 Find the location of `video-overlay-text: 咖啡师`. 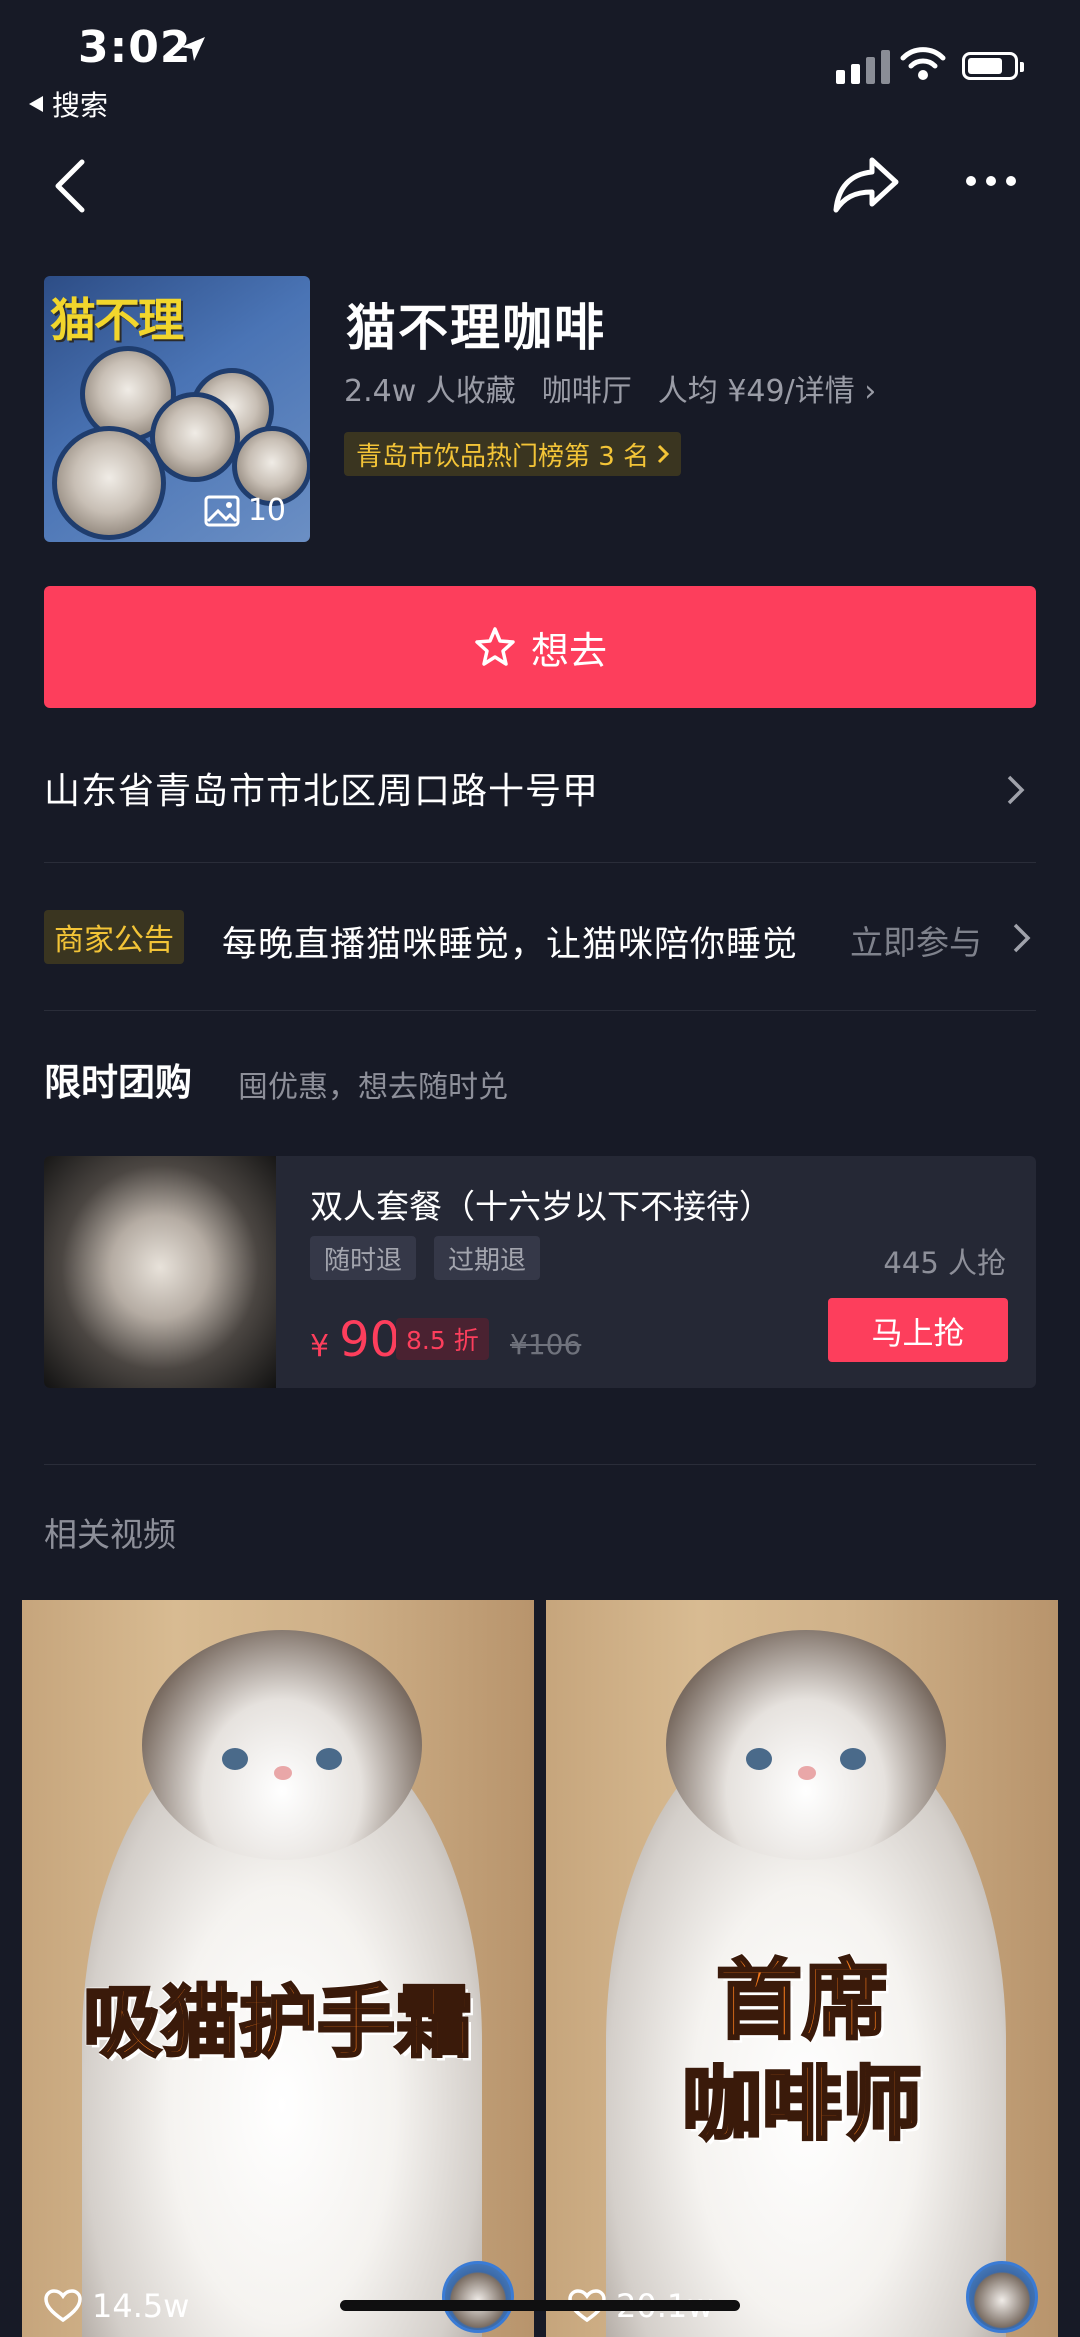

video-overlay-text: 咖啡师 is located at coordinates (802, 2105).